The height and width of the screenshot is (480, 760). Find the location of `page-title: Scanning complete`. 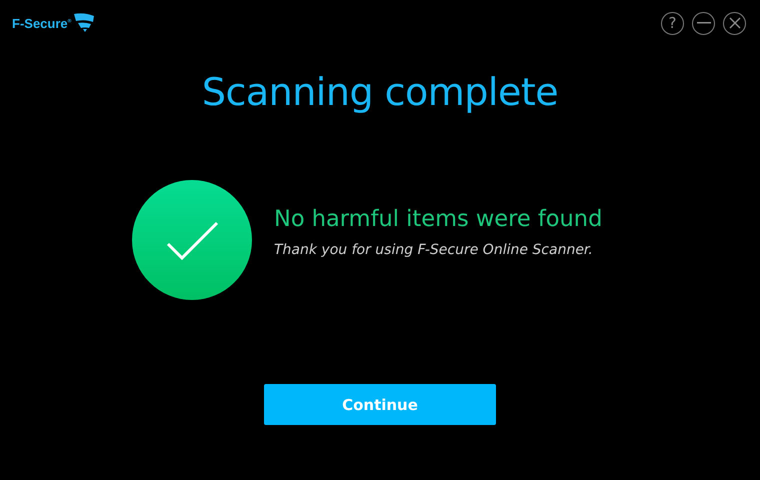

page-title: Scanning complete is located at coordinates (380, 92).